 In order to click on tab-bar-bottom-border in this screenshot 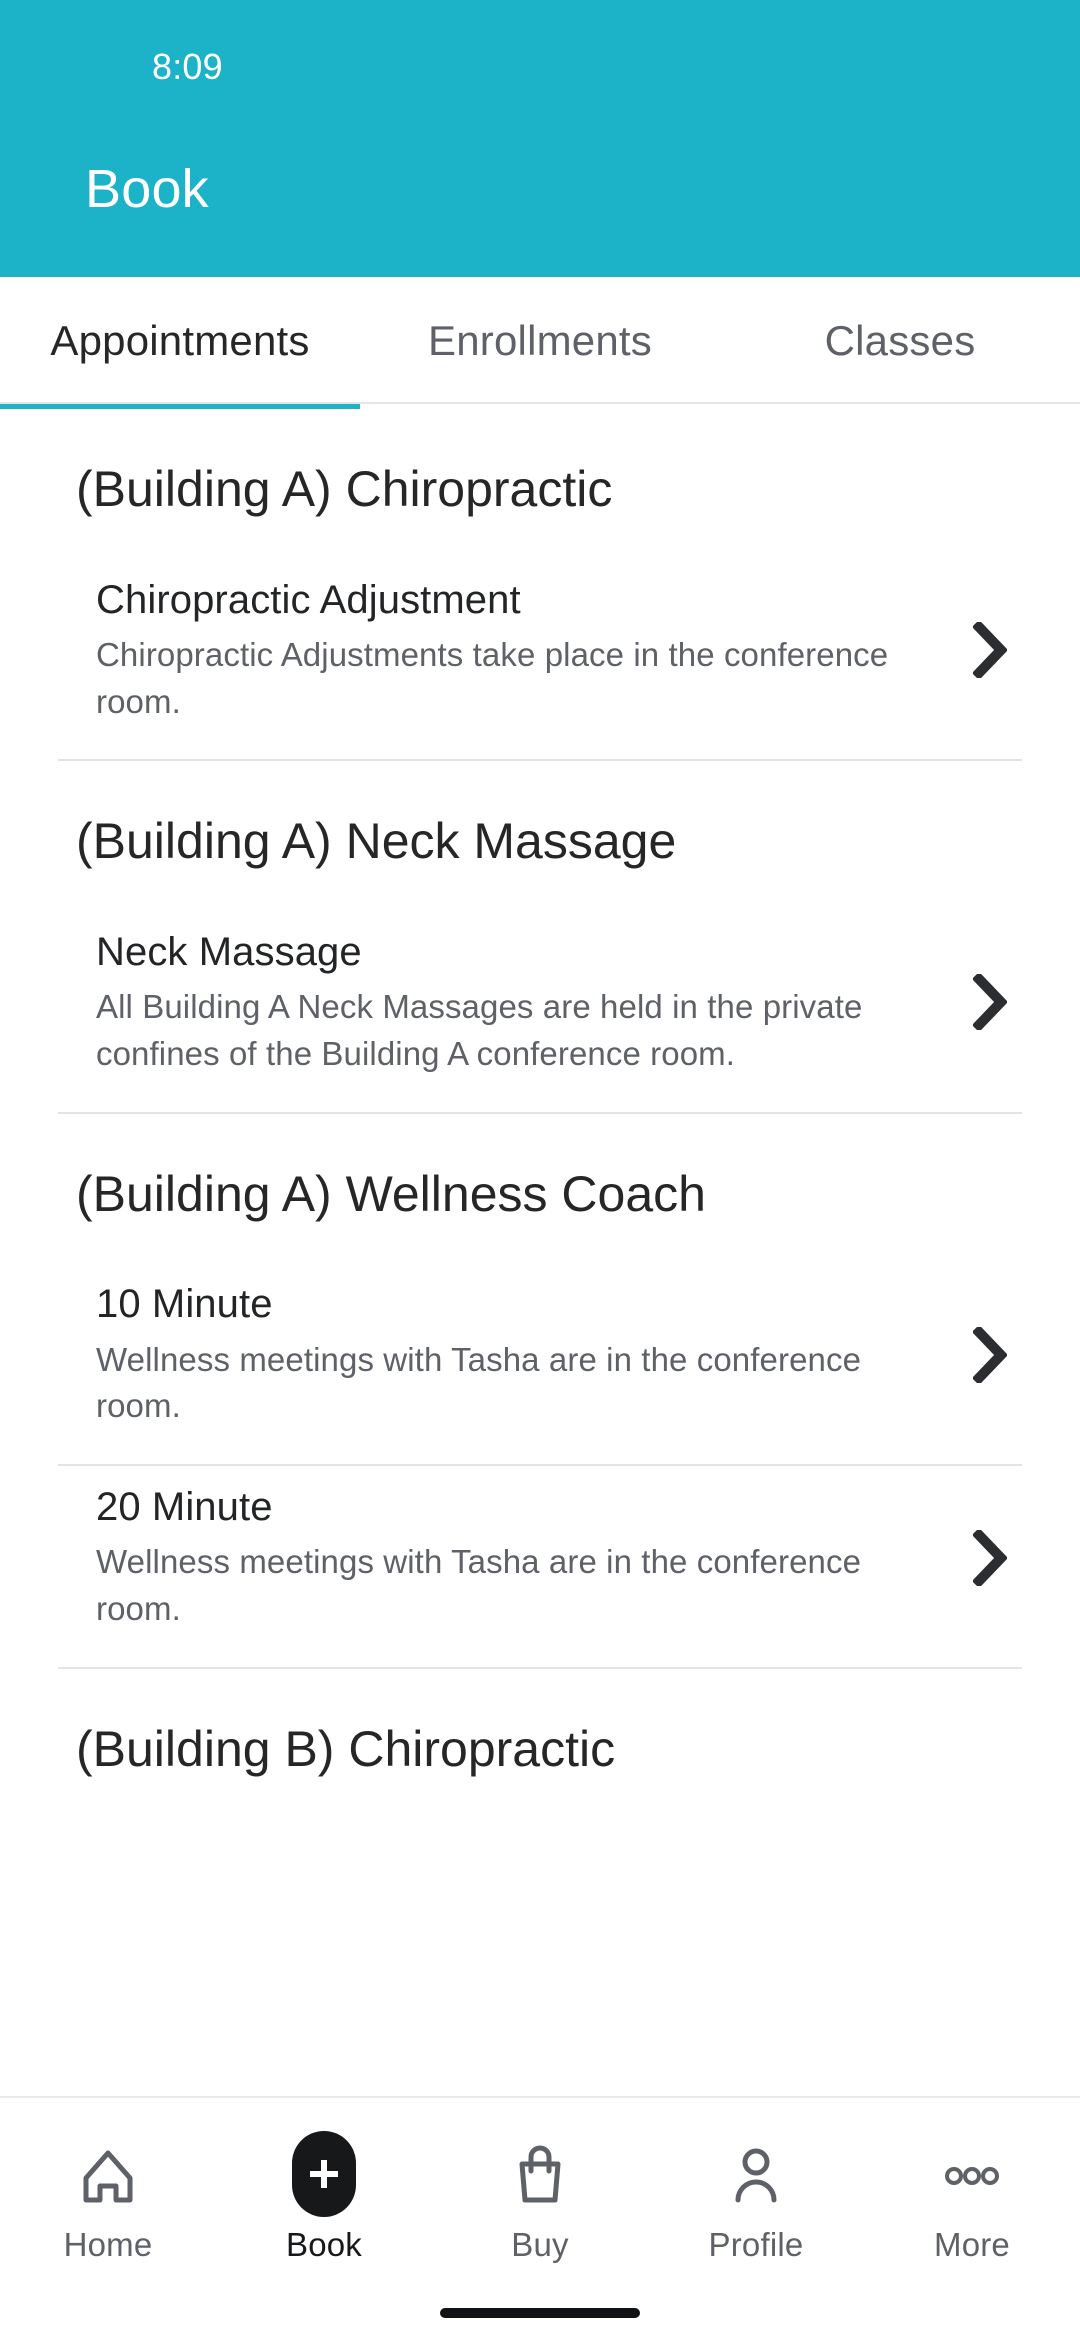, I will do `click(540, 403)`.